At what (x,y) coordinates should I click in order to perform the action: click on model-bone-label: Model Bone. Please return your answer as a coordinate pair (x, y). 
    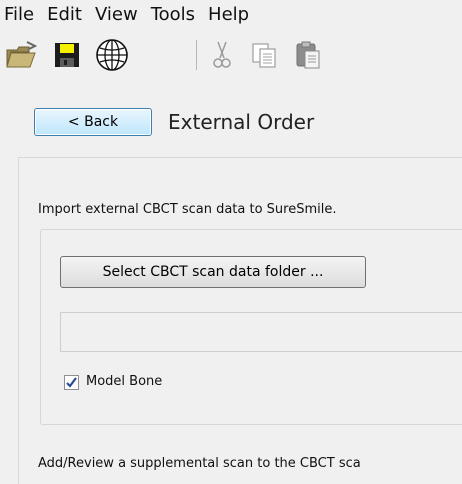
    Looking at the image, I should click on (124, 381).